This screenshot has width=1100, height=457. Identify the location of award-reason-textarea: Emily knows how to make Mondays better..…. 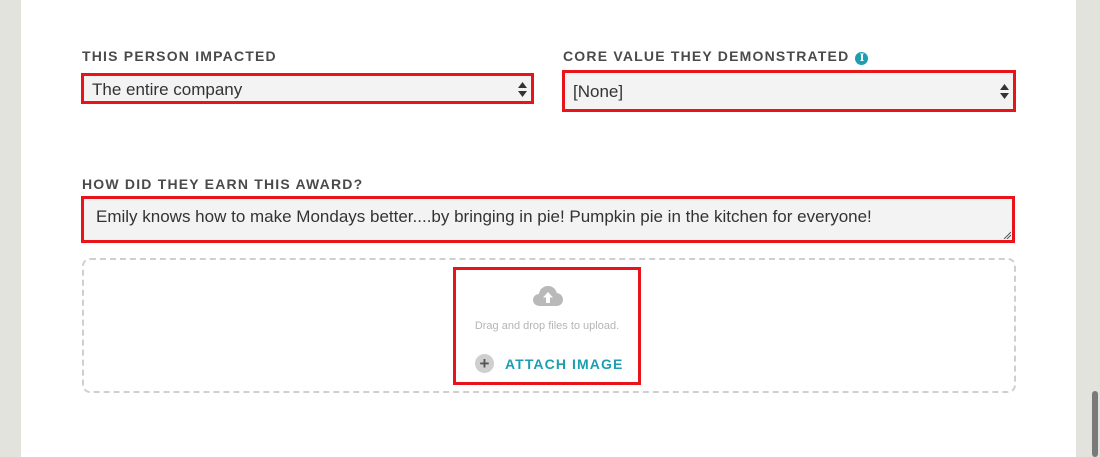
(548, 219).